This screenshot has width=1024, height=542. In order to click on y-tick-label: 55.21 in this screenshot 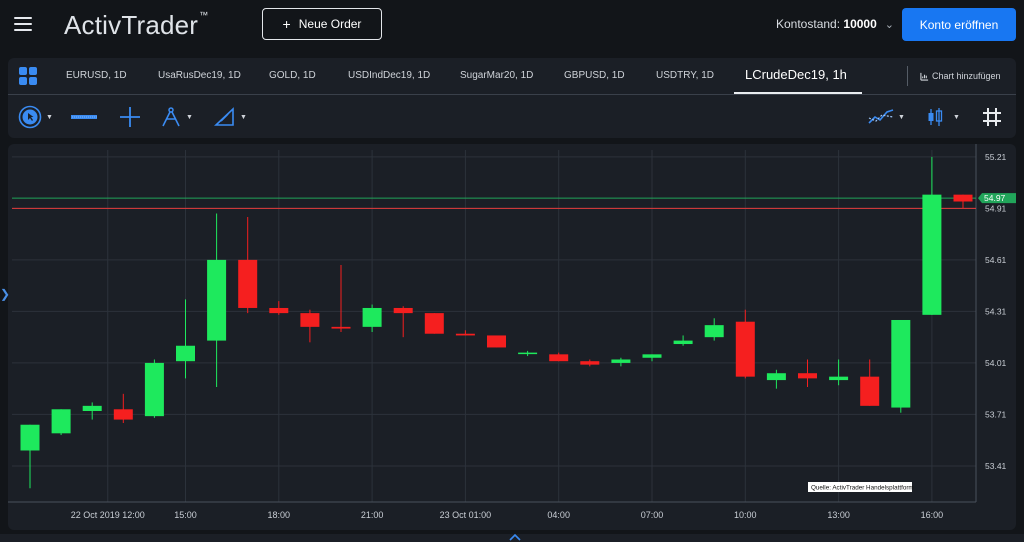, I will do `click(996, 157)`.